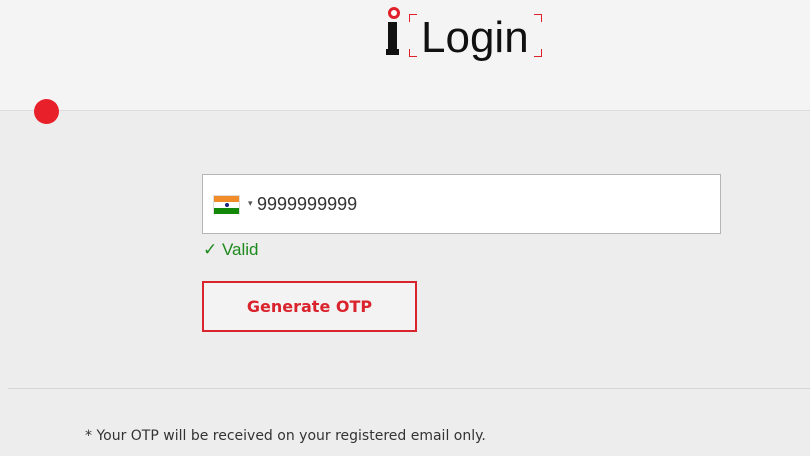 The image size is (810, 456). Describe the element at coordinates (477, 204) in the screenshot. I see `phone-input` at that location.